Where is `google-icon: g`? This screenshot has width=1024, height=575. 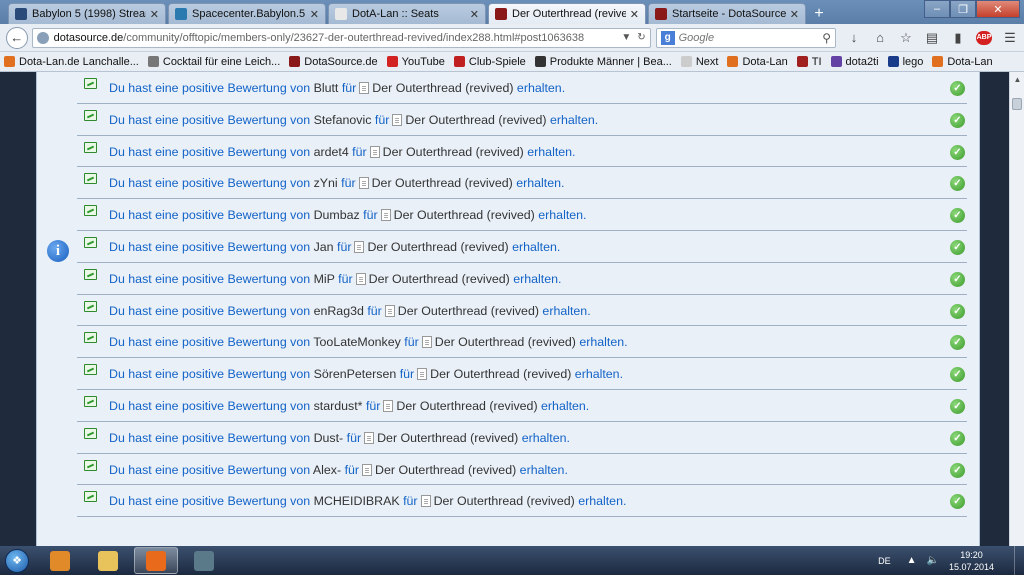 google-icon: g is located at coordinates (667, 37).